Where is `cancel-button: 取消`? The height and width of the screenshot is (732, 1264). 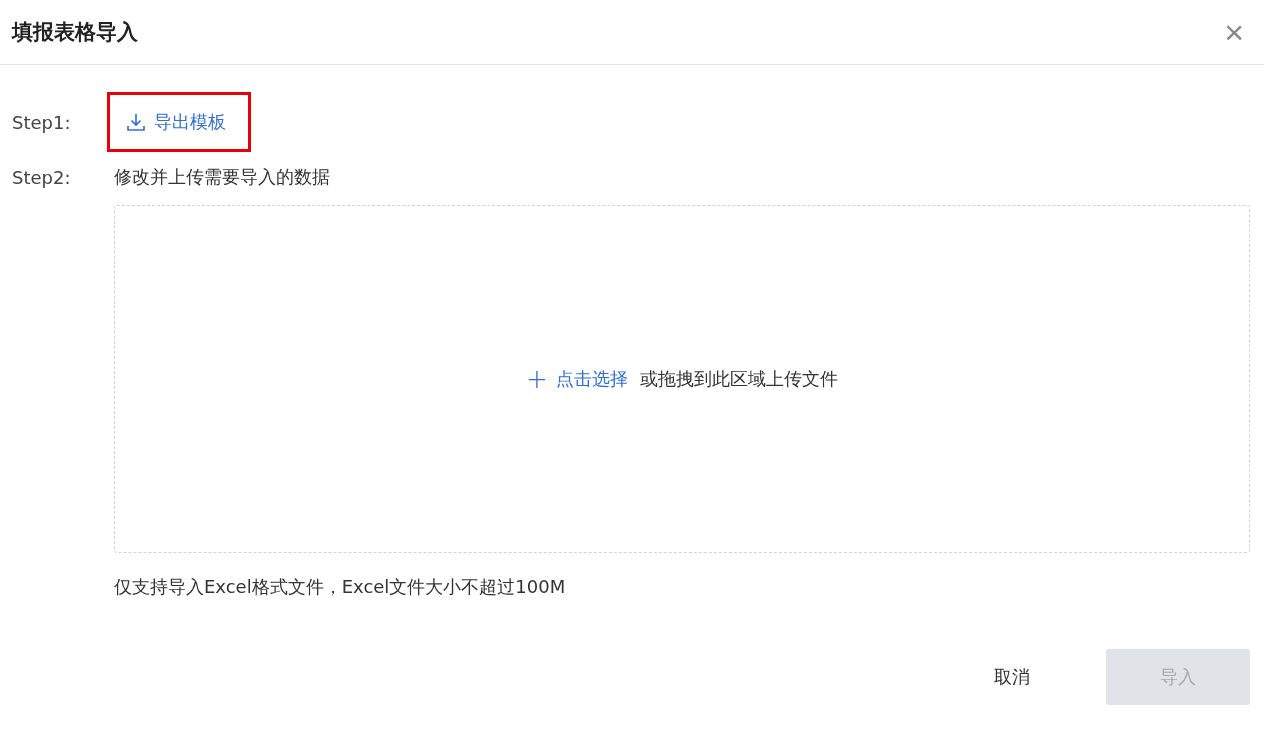
cancel-button: 取消 is located at coordinates (1012, 677).